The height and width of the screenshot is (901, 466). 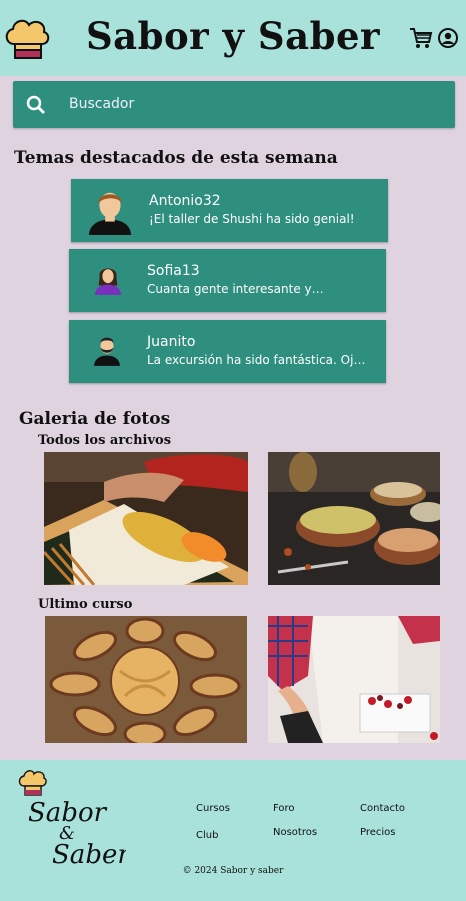 I want to click on search-bar: Buscador, so click(x=234, y=104).